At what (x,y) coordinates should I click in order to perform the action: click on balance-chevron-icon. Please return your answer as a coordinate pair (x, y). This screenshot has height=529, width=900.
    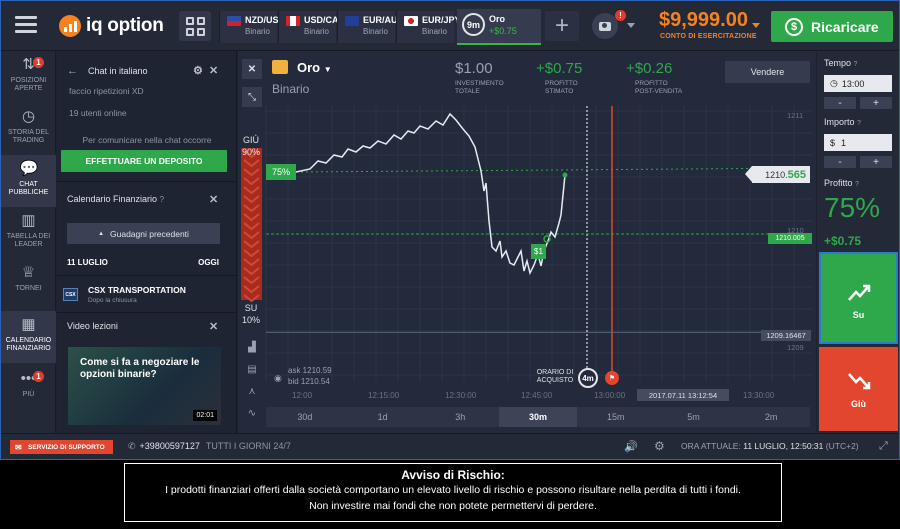
    Looking at the image, I should click on (756, 25).